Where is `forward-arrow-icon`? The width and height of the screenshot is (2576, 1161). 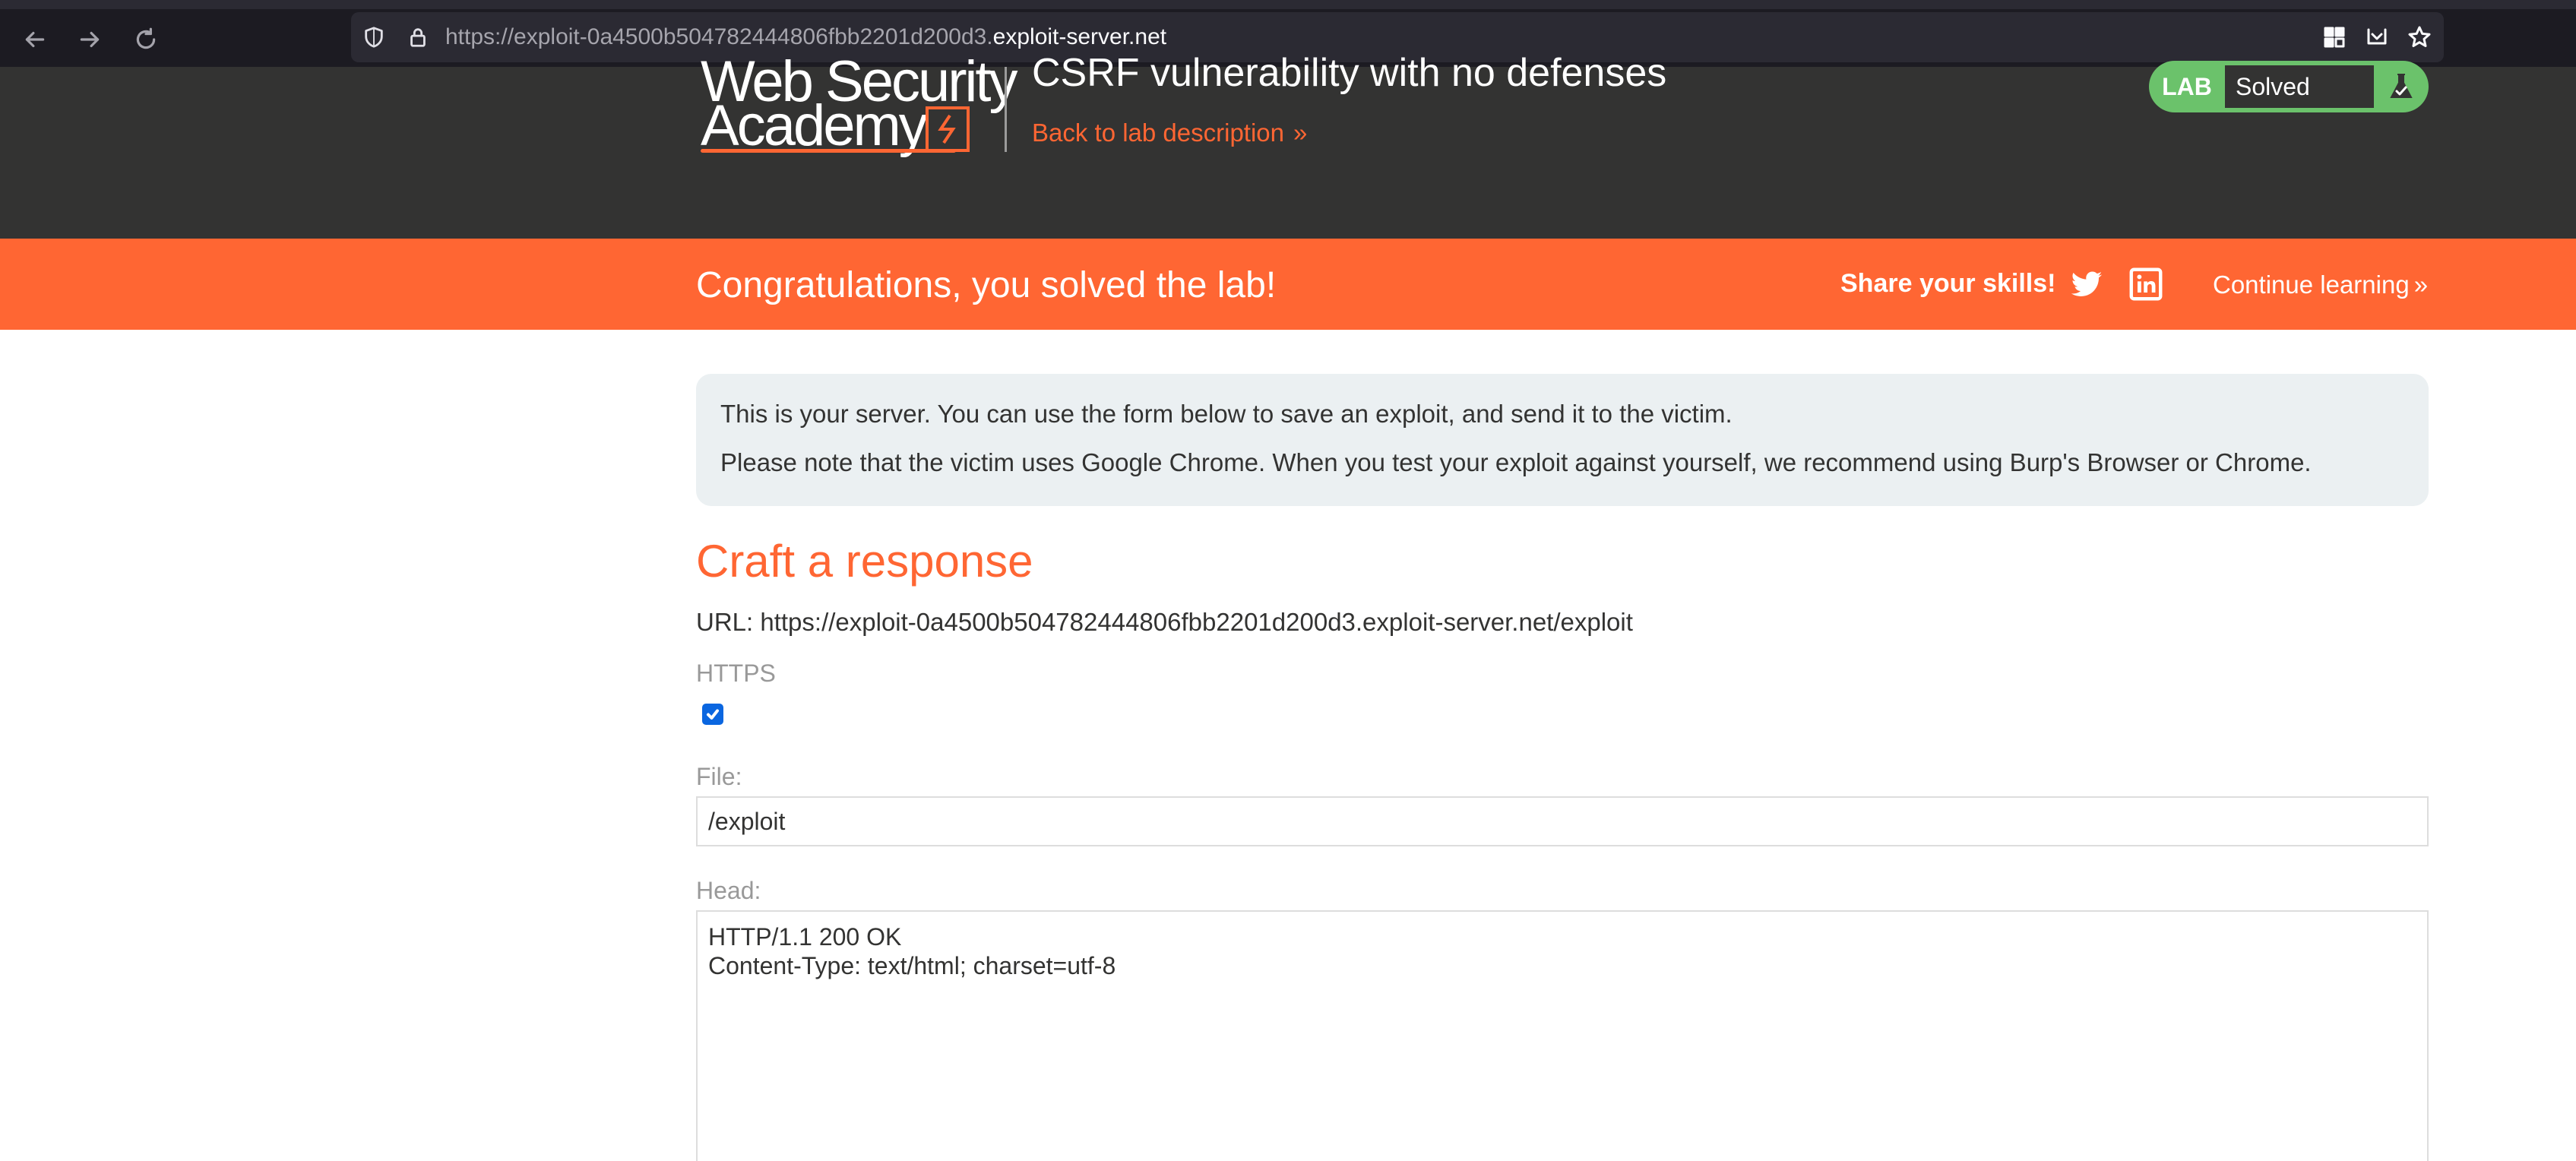 forward-arrow-icon is located at coordinates (89, 39).